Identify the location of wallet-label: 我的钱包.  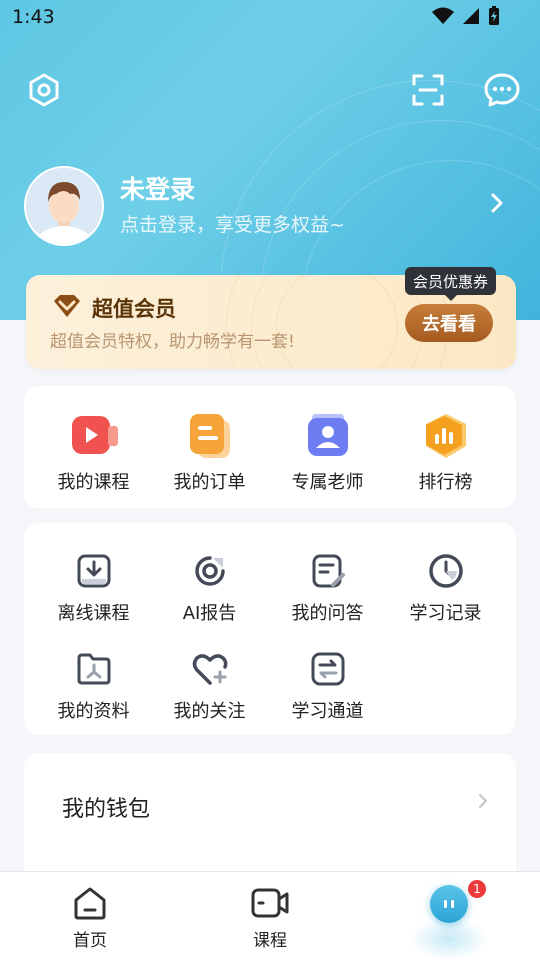
(106, 807).